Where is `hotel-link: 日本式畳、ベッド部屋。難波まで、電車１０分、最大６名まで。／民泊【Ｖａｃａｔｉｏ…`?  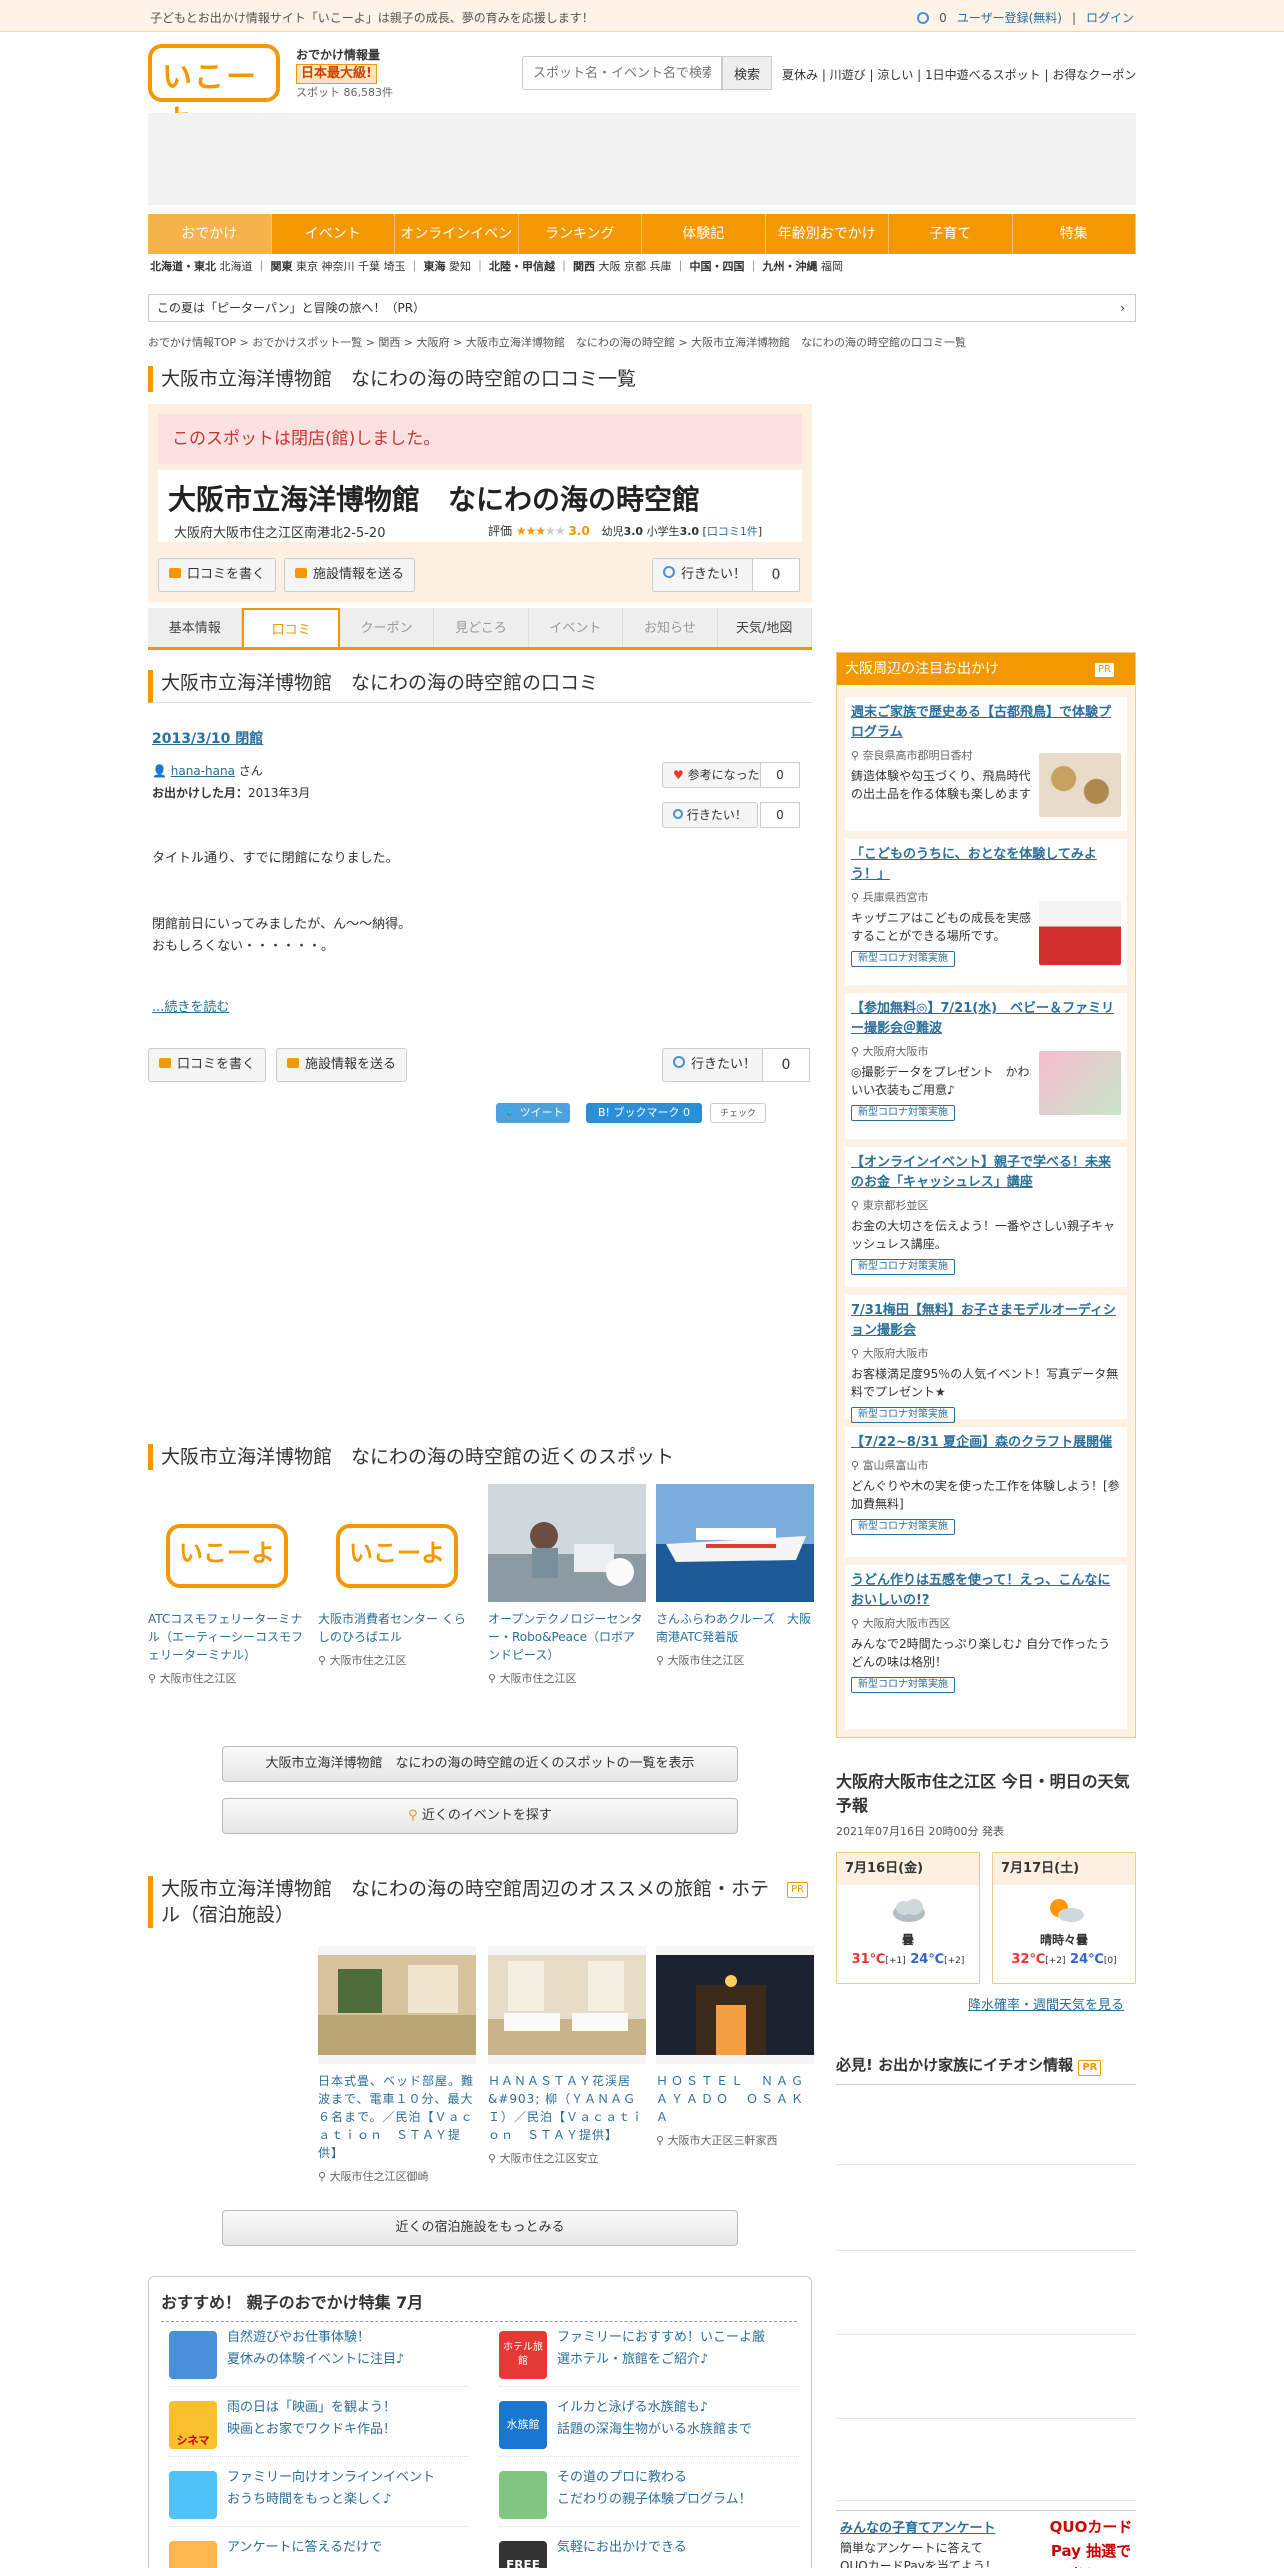
hotel-link: 日本式畳、ベッド部屋。難波まで、電車１０分、最大６名まで。／民泊【Ｖａｃａｔｉｏ… is located at coordinates (397, 2117).